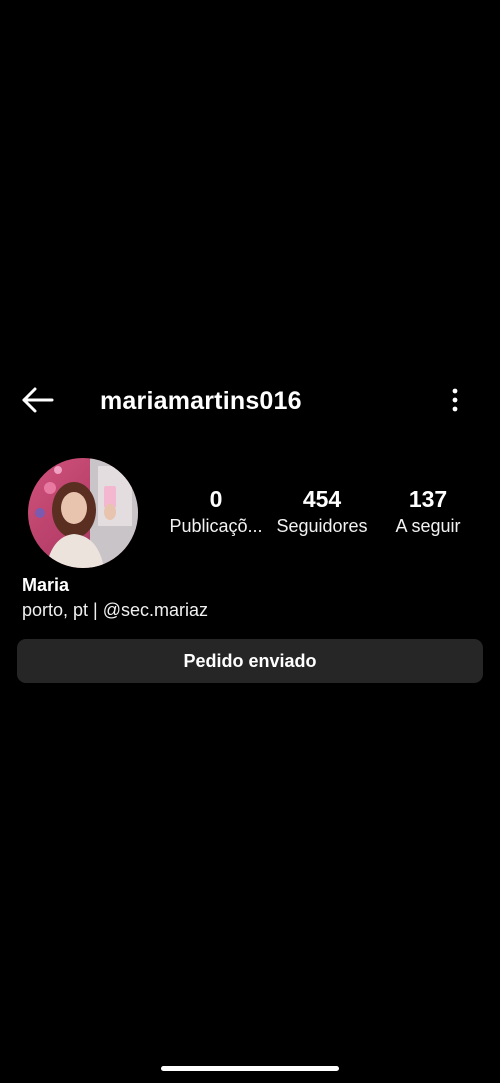 Image resolution: width=500 pixels, height=1083 pixels. What do you see at coordinates (250, 1068) in the screenshot?
I see `home-indicator` at bounding box center [250, 1068].